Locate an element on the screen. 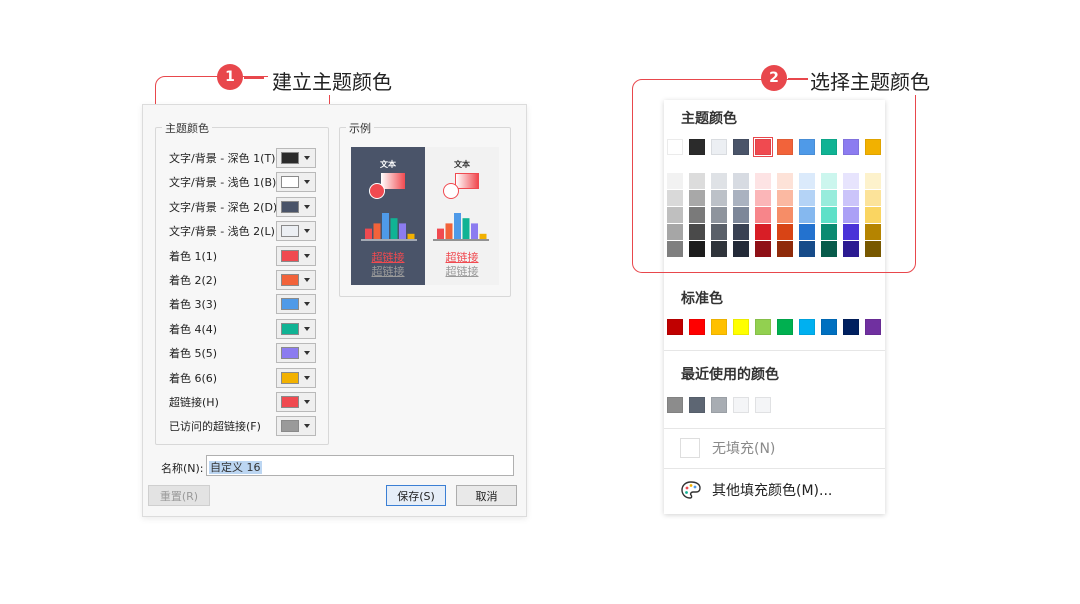 This screenshot has height=604, width=1080. preview-group-title: 示例 is located at coordinates (360, 128).